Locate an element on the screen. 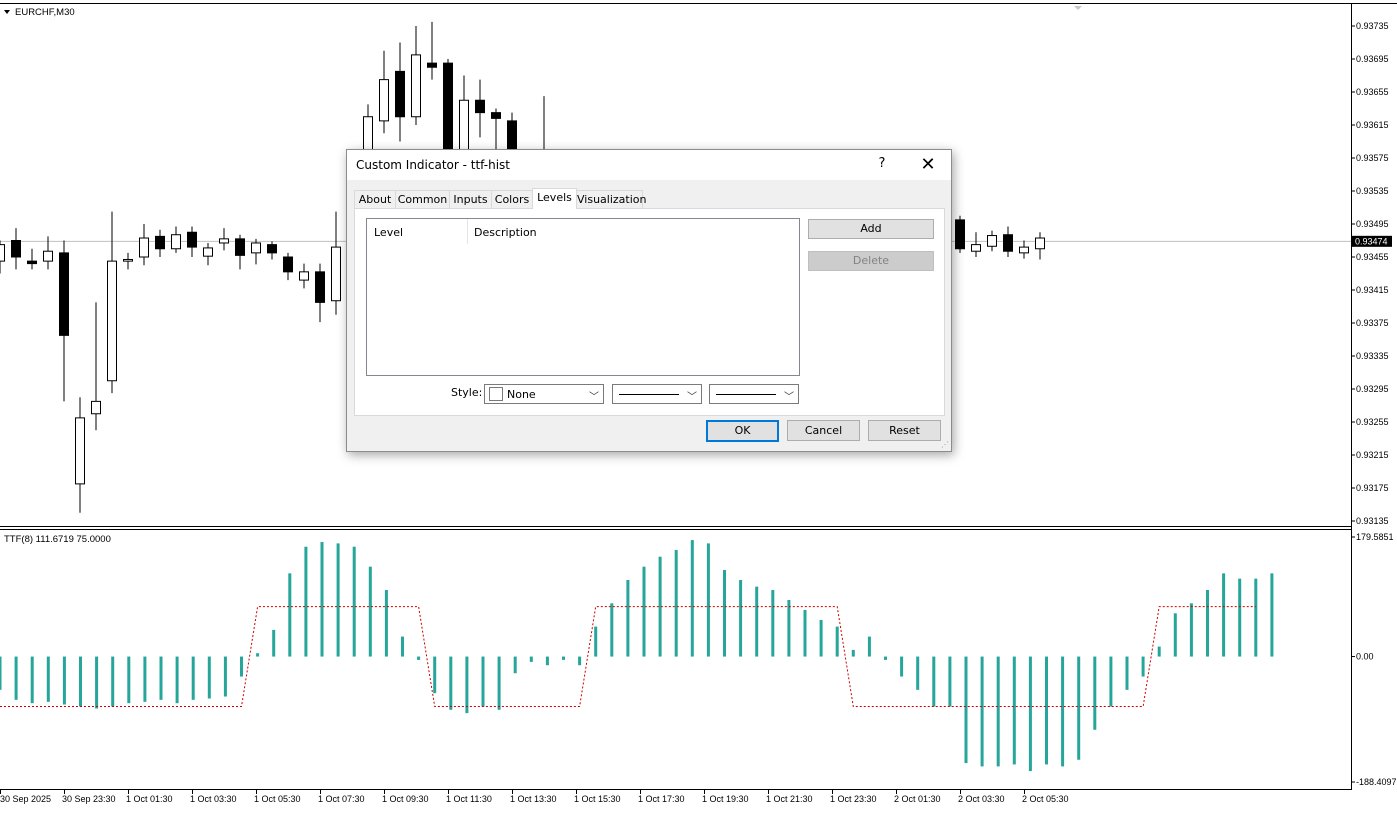 The image size is (1397, 816). levels-list: Level Description is located at coordinates (583, 297).